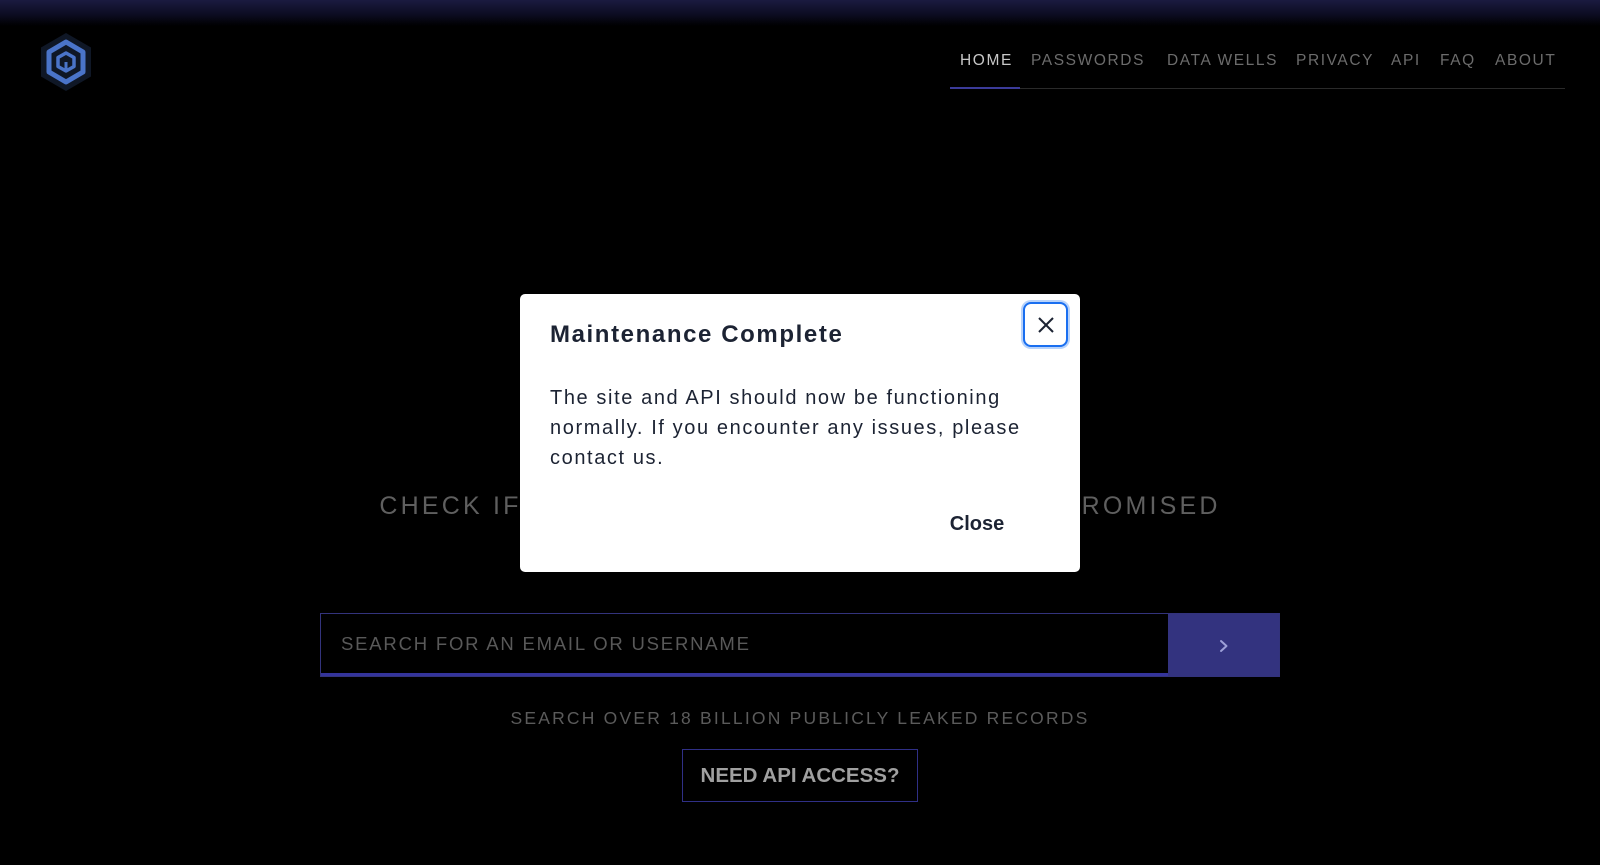  What do you see at coordinates (800, 13) in the screenshot?
I see `top-gradient-bar` at bounding box center [800, 13].